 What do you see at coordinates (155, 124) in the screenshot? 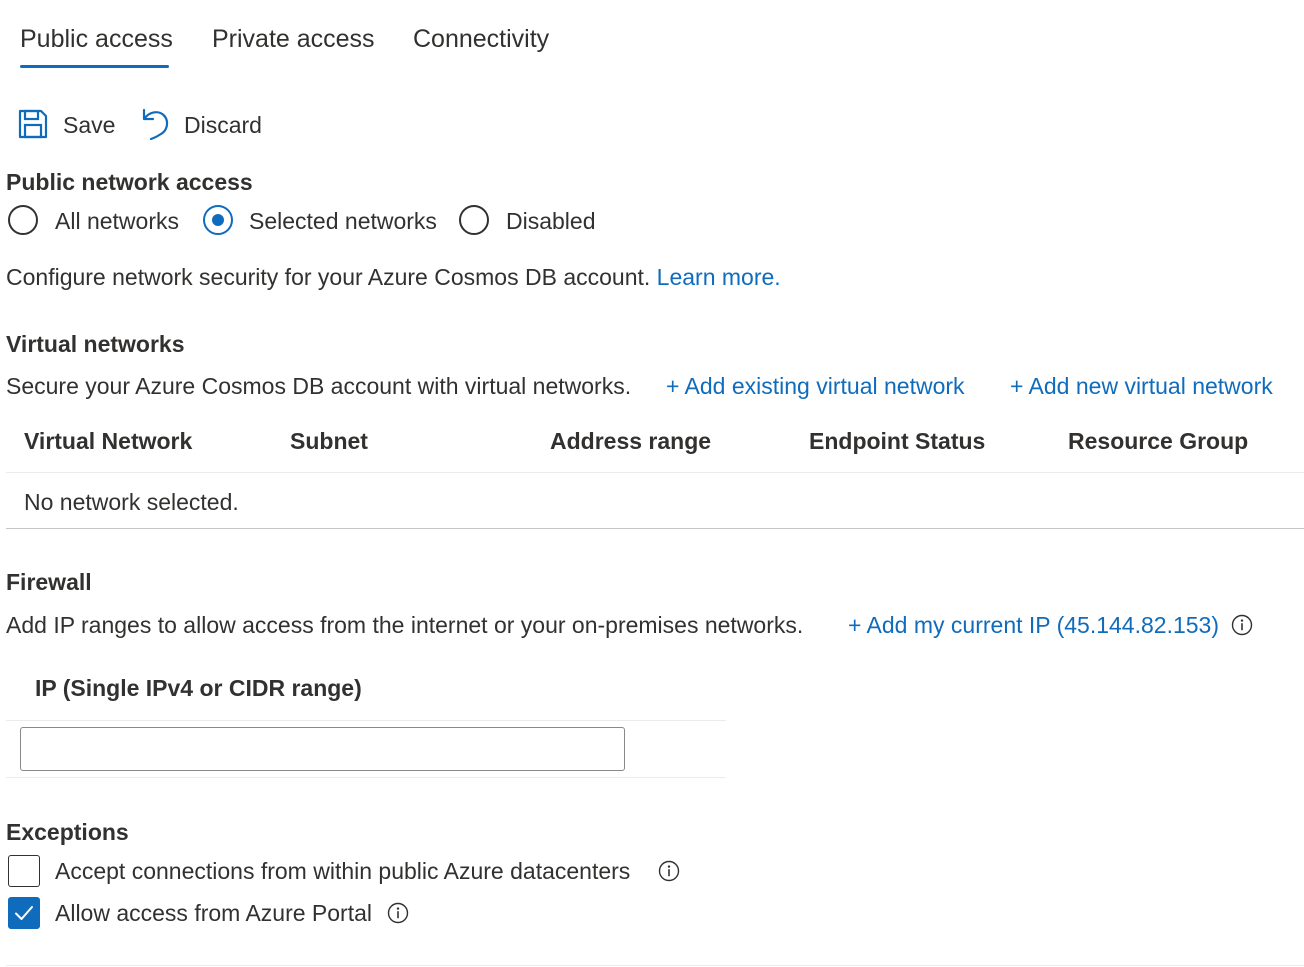
I see `undo-icon` at bounding box center [155, 124].